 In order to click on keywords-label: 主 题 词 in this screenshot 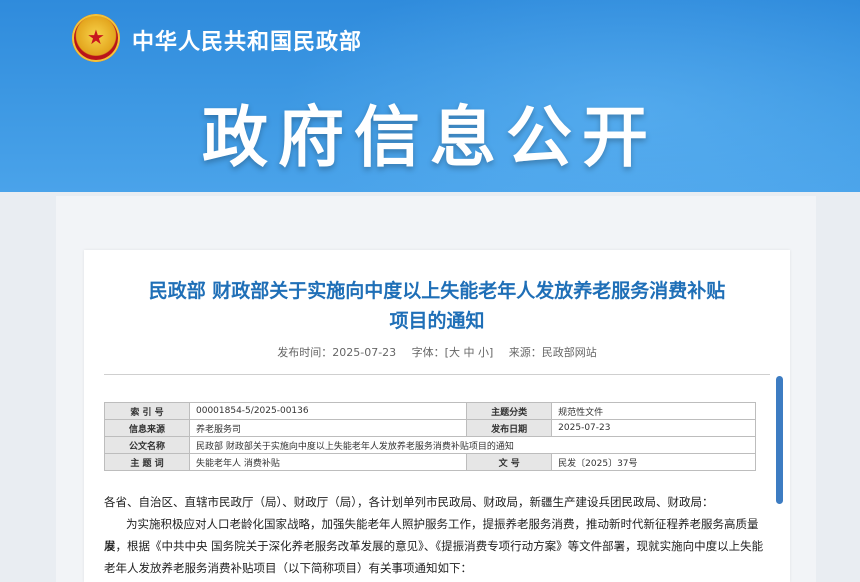, I will do `click(147, 462)`.